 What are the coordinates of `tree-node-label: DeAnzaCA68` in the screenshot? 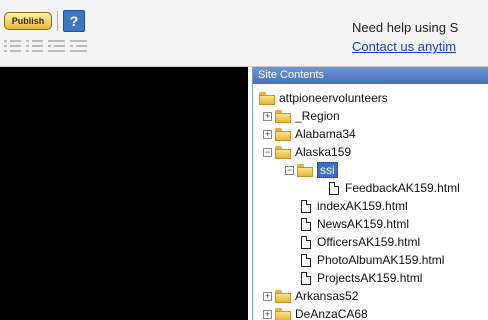 It's located at (331, 313).